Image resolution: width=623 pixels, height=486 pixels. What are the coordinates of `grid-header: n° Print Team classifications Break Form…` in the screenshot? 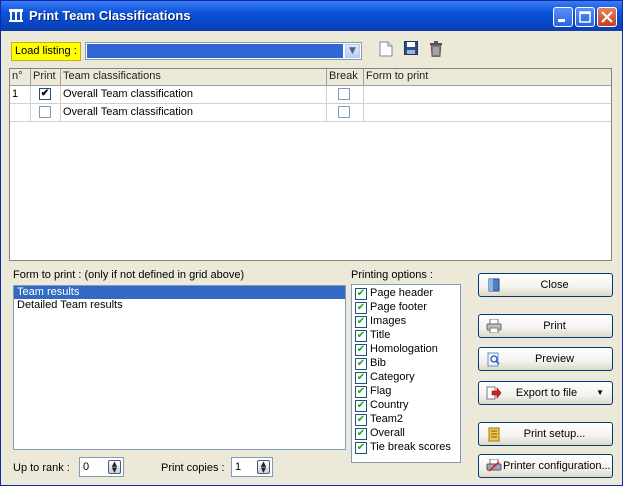 It's located at (310, 77).